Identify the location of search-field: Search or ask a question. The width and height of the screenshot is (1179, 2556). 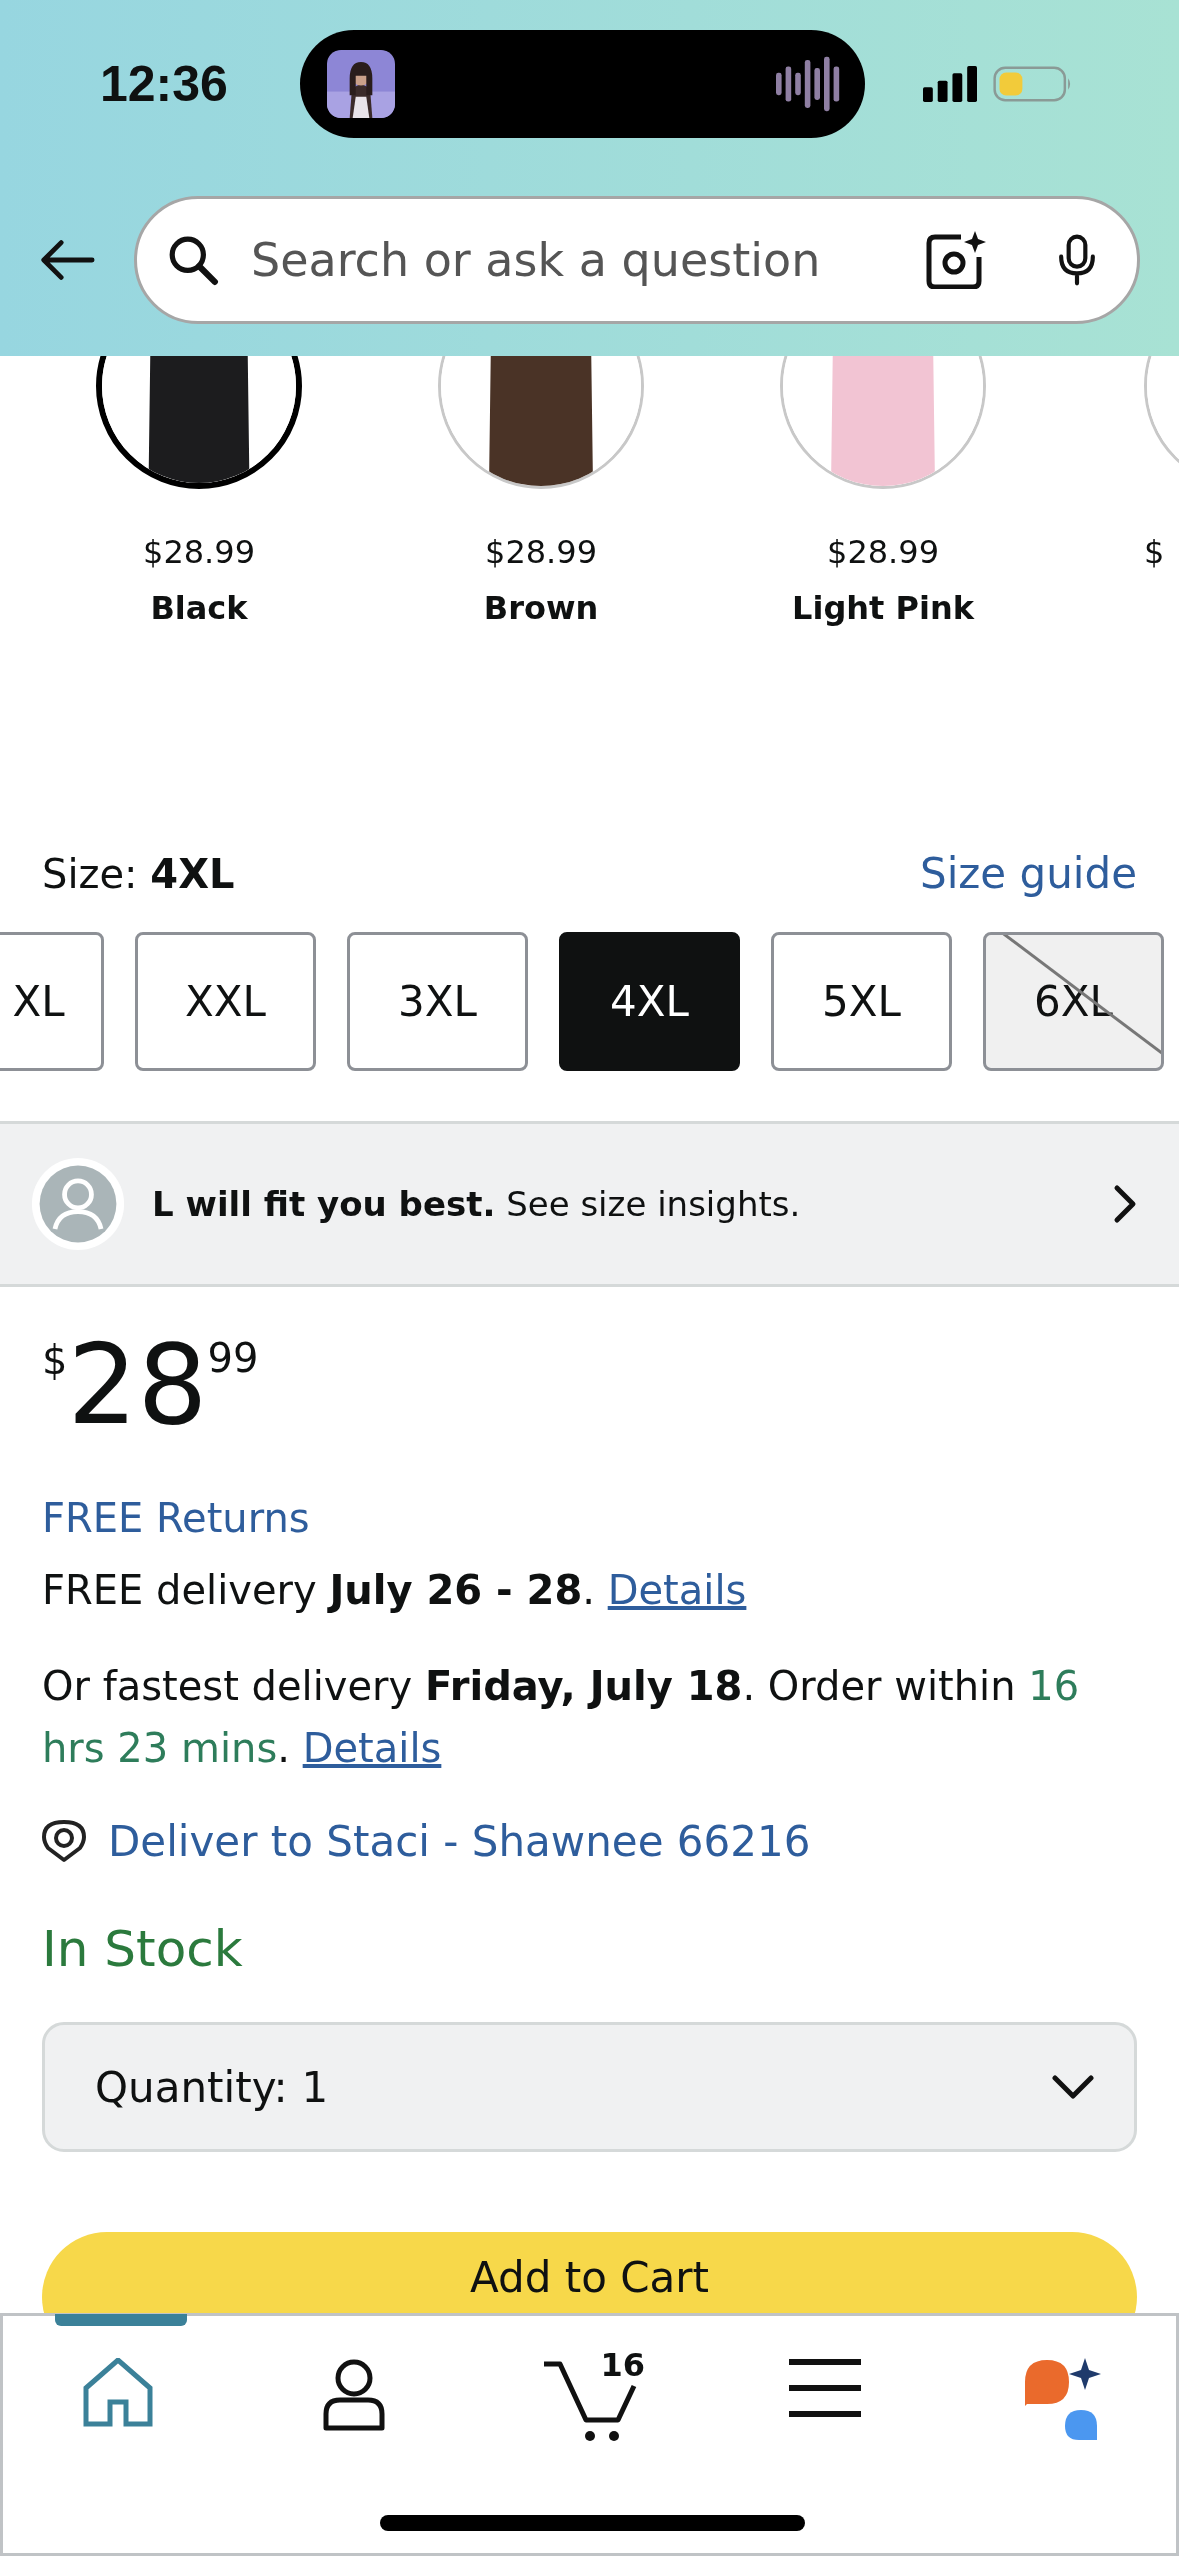
(637, 260).